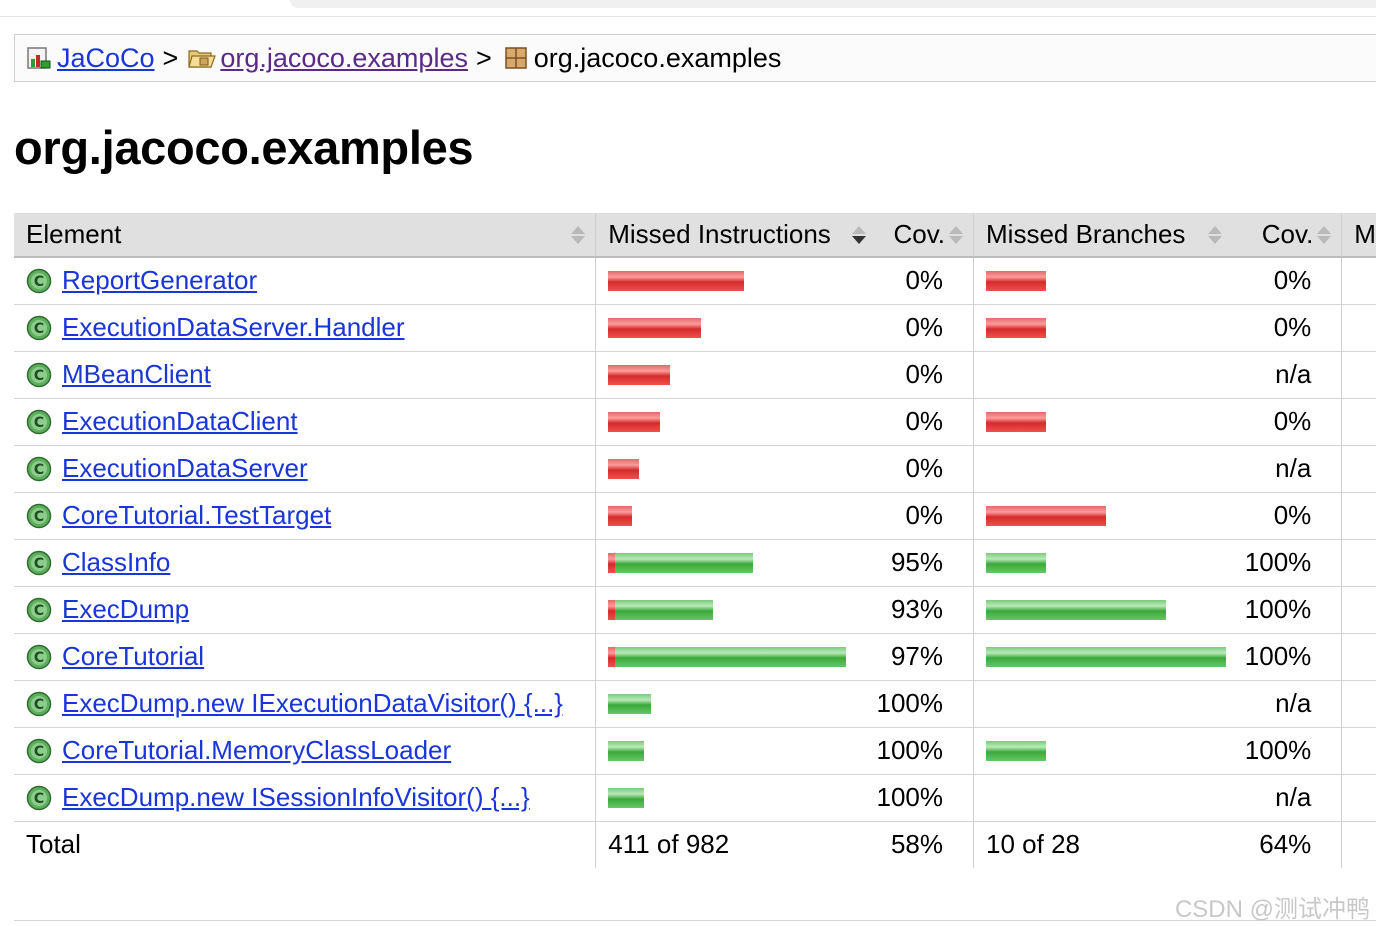  What do you see at coordinates (305, 422) in the screenshot?
I see `element-cell: C ExecutionDataClient` at bounding box center [305, 422].